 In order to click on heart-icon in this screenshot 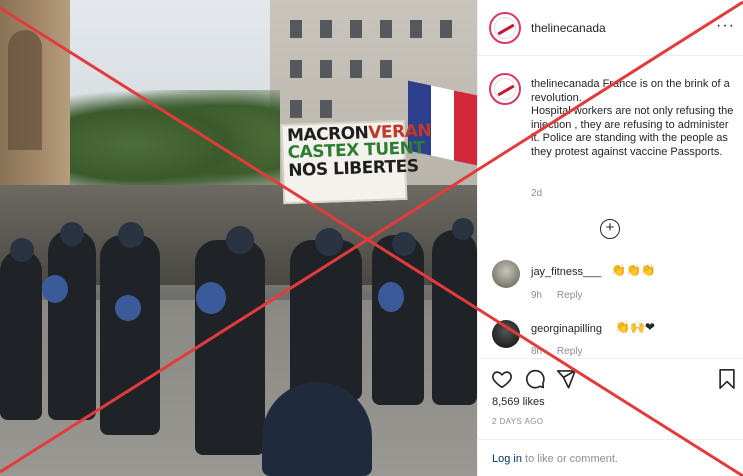, I will do `click(502, 379)`.